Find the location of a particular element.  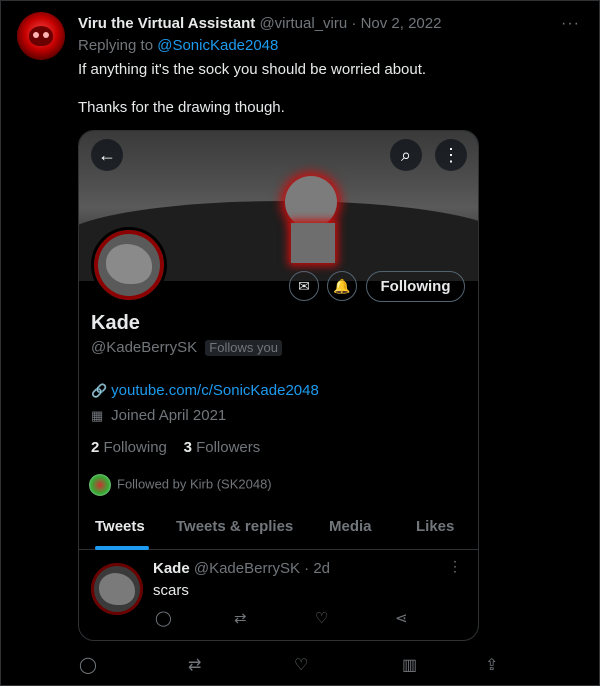

inner-reply-icon: ◯ is located at coordinates (163, 618).